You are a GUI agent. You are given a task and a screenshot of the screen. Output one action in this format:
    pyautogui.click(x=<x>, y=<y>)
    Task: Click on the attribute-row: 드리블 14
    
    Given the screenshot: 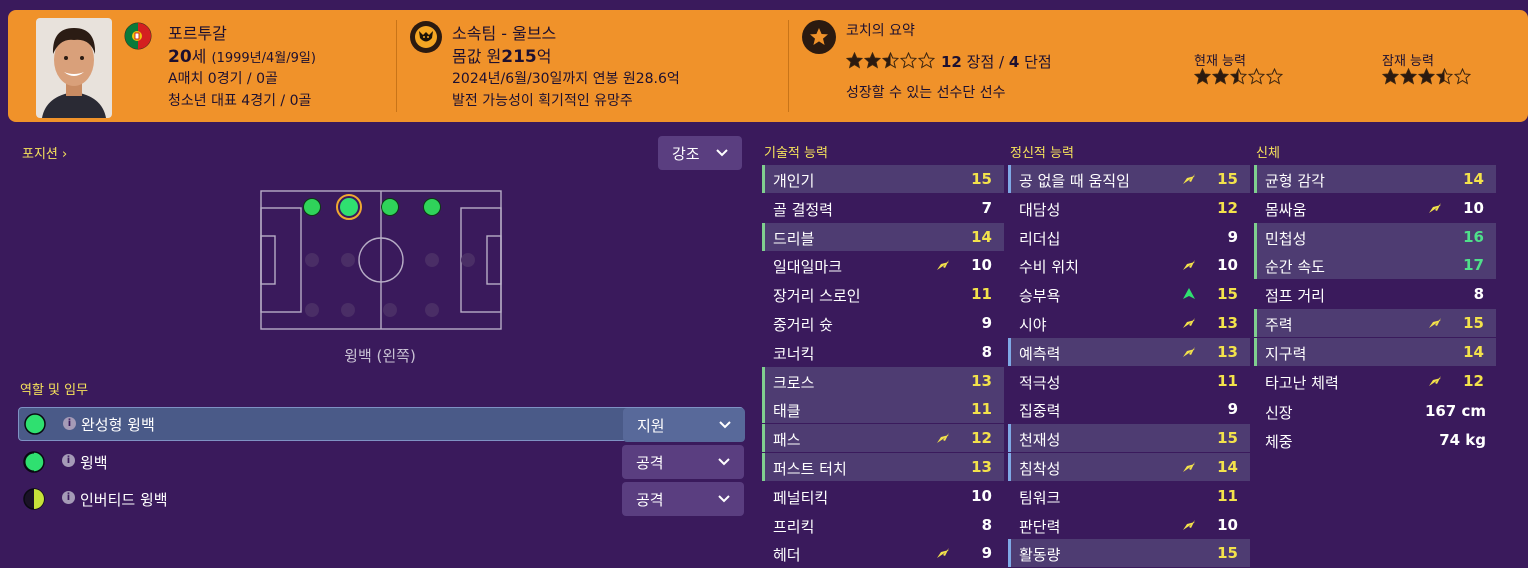 What is the action you would take?
    pyautogui.click(x=883, y=236)
    